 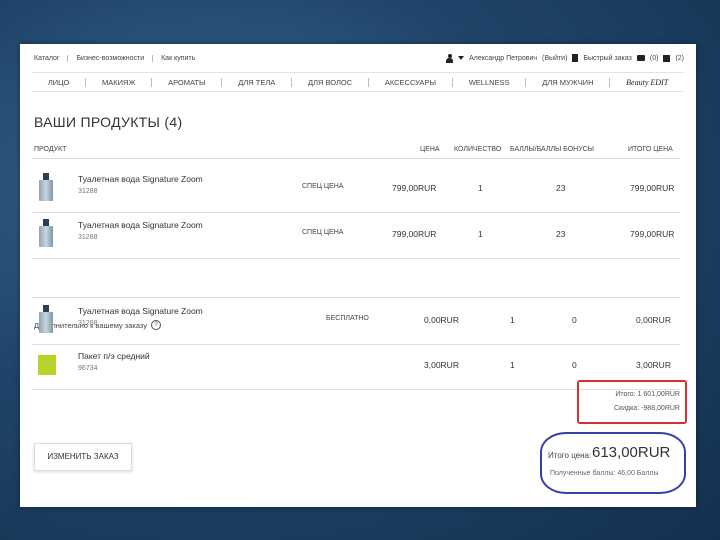 I want to click on cart-icon, so click(x=667, y=58).